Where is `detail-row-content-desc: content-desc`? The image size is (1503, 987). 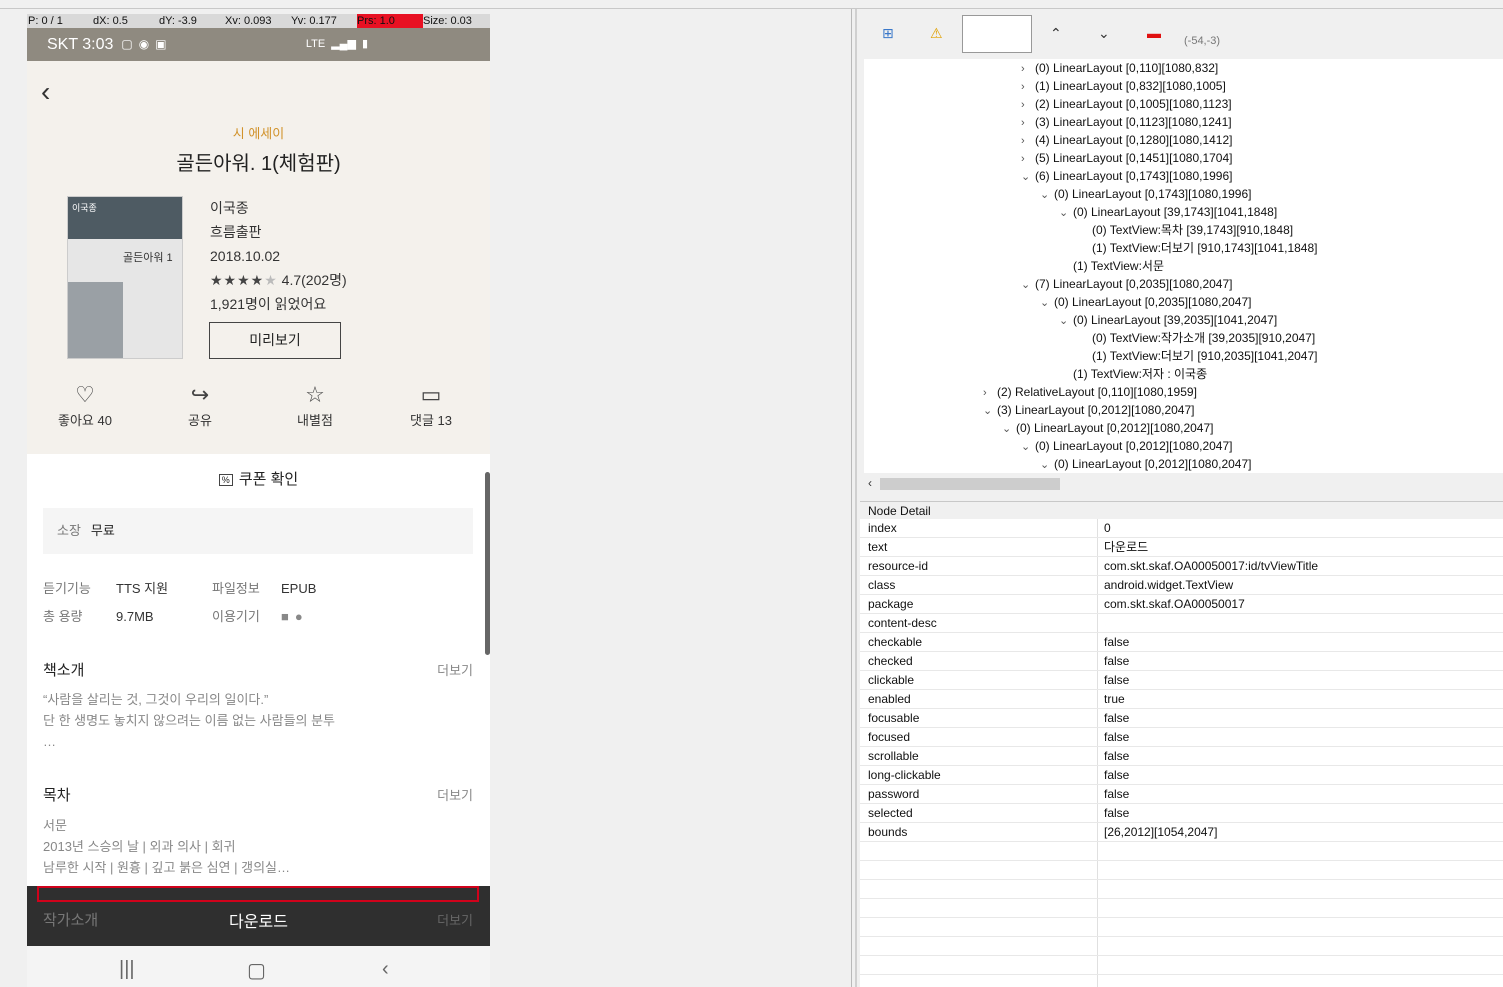 detail-row-content-desc: content-desc is located at coordinates (1181, 623).